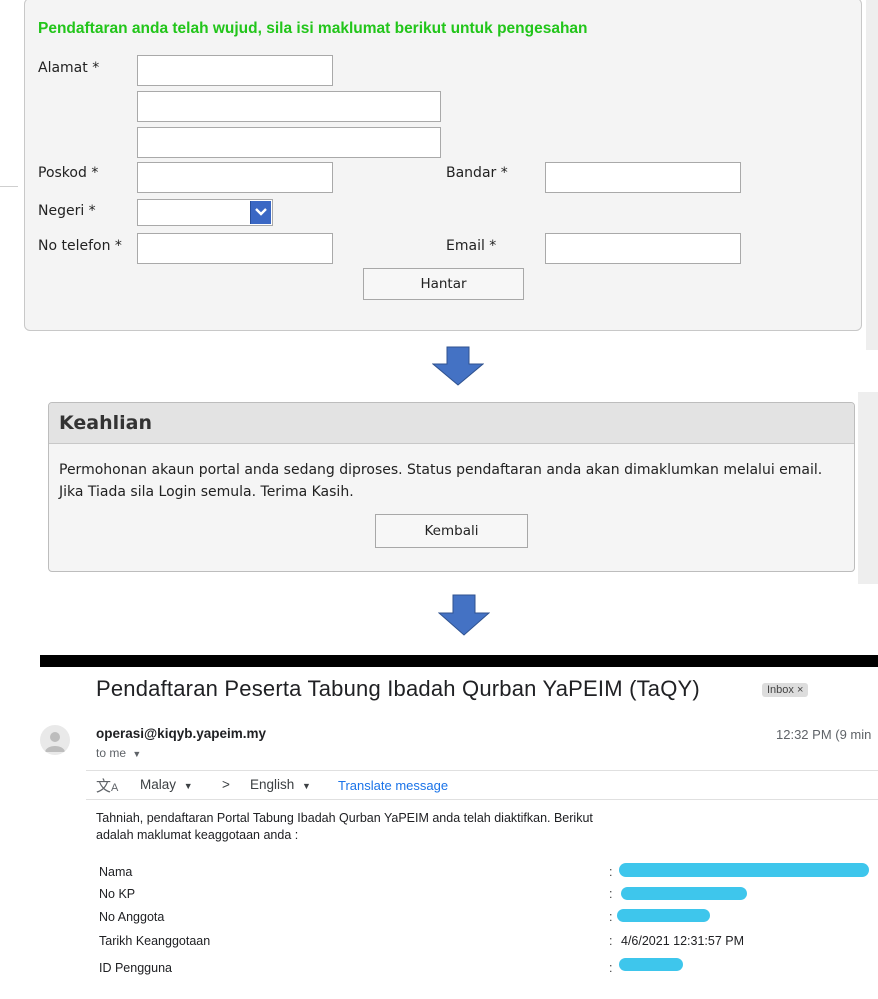 This screenshot has width=878, height=999. I want to click on telefon-input, so click(235, 248).